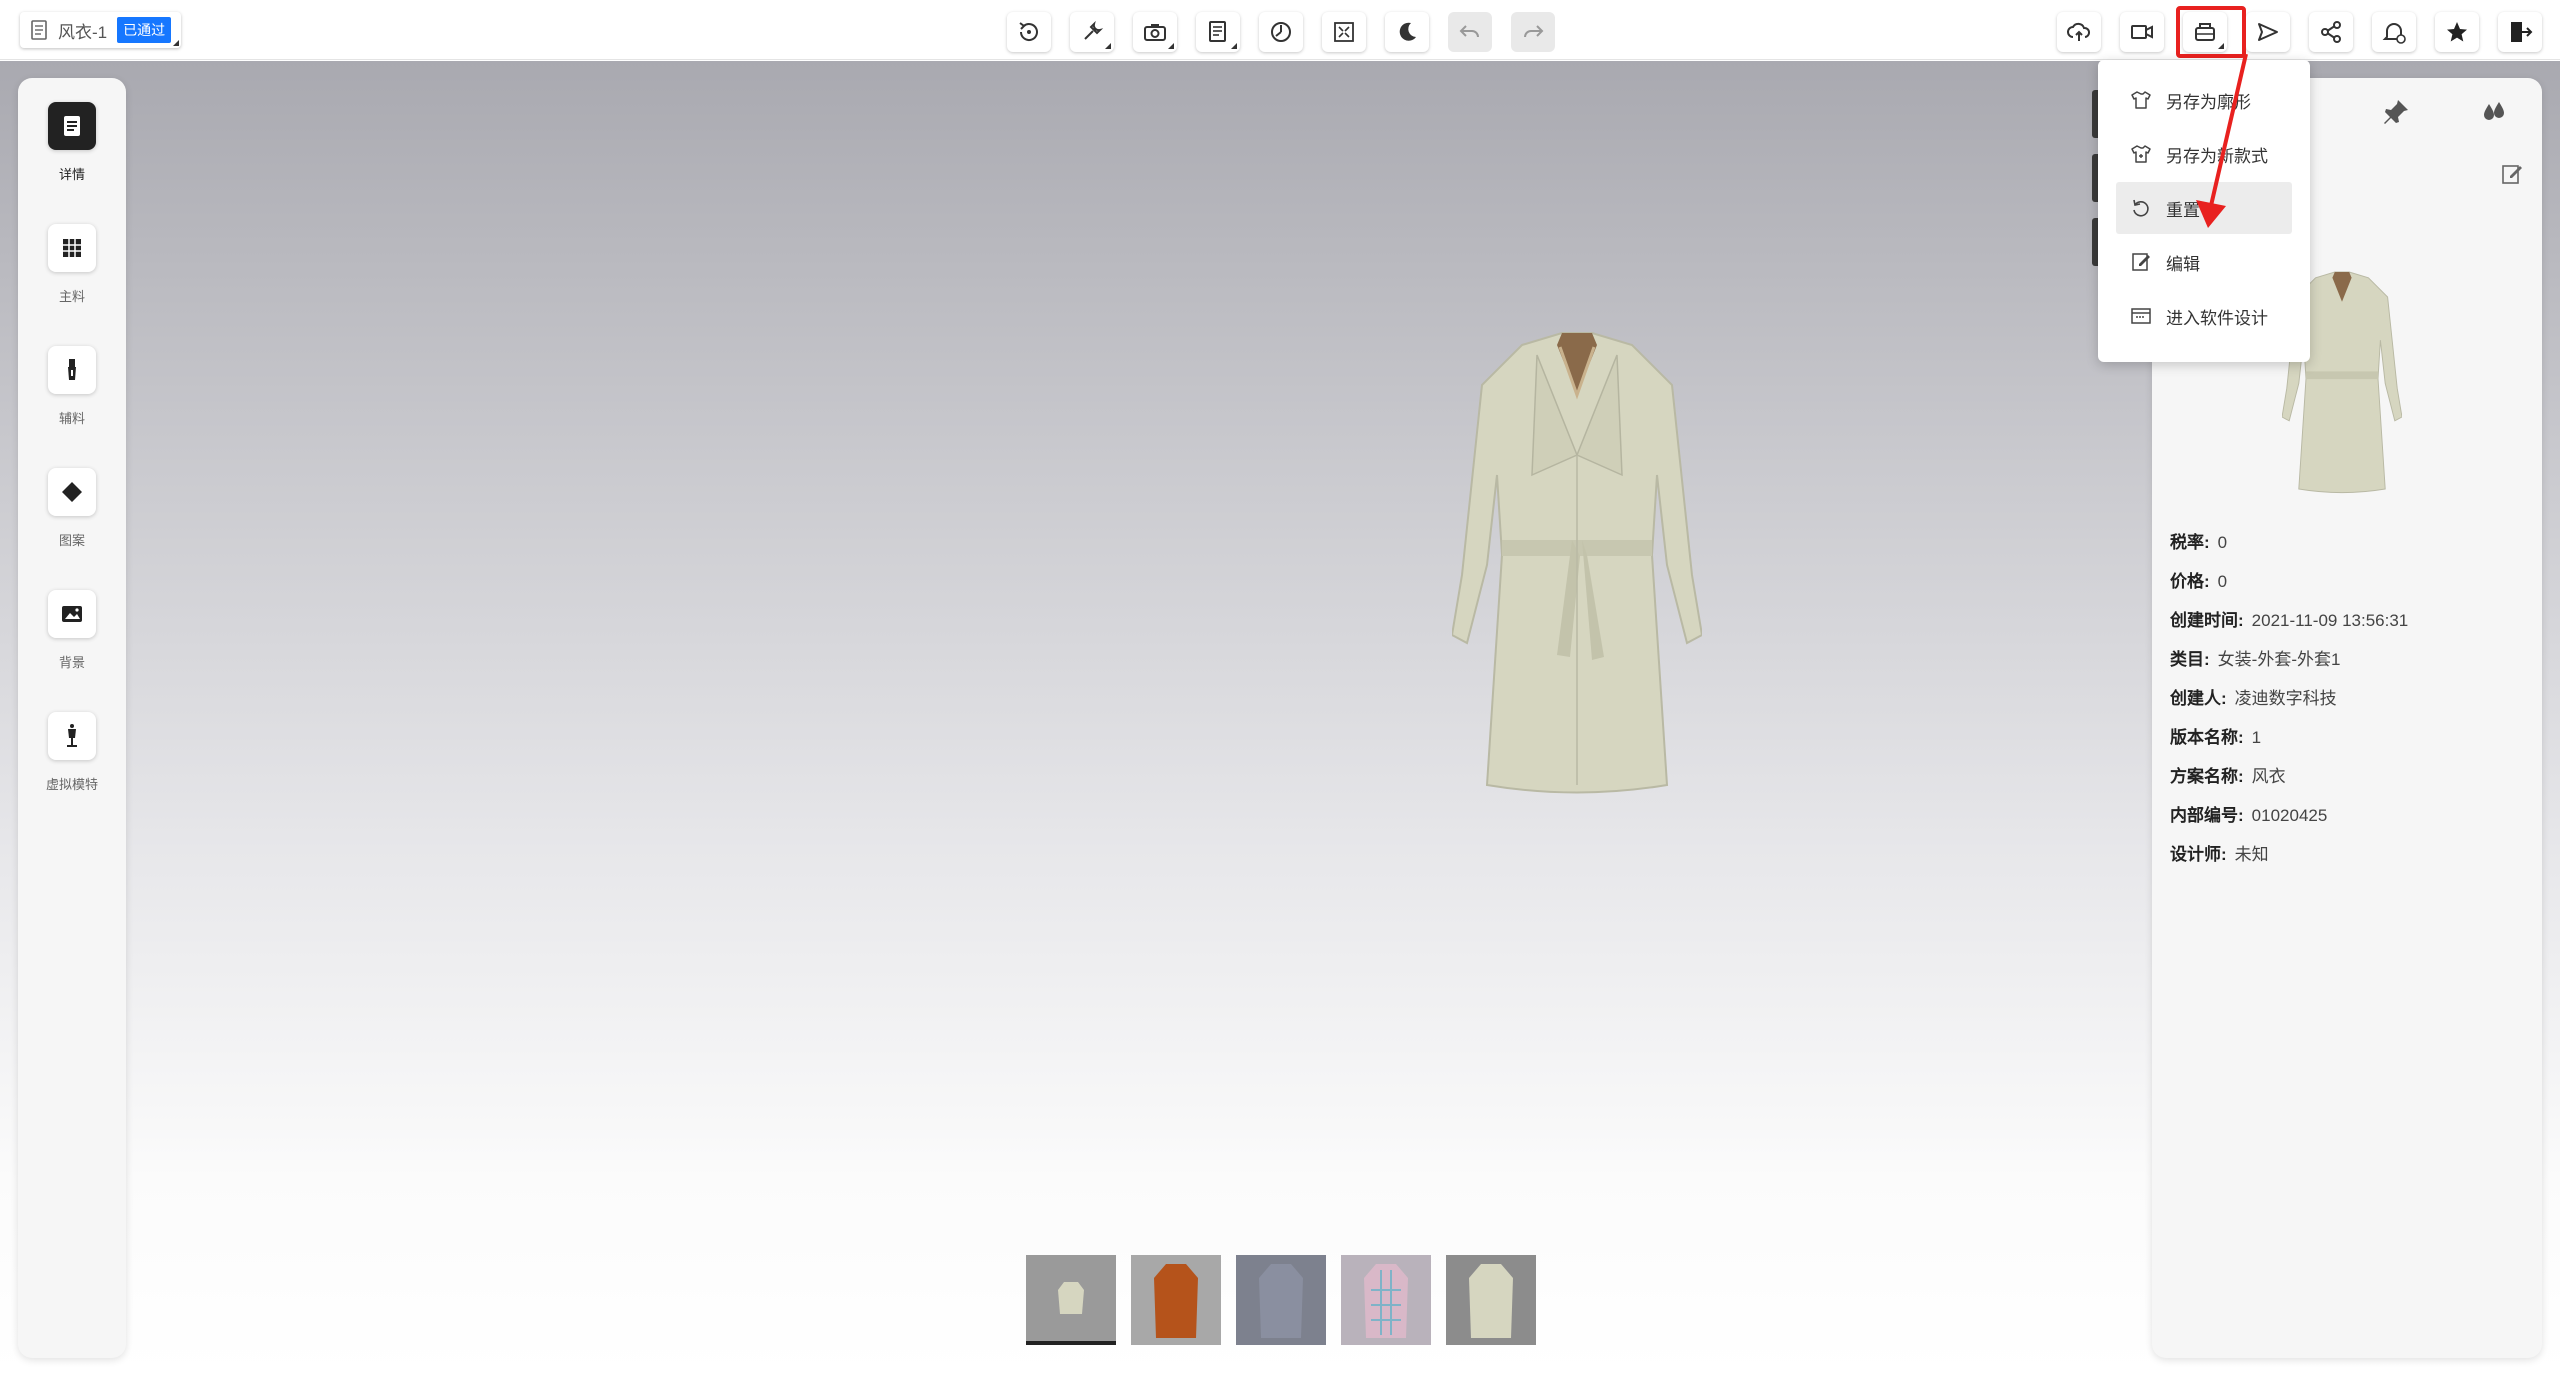  I want to click on camera-icon, so click(1155, 32).